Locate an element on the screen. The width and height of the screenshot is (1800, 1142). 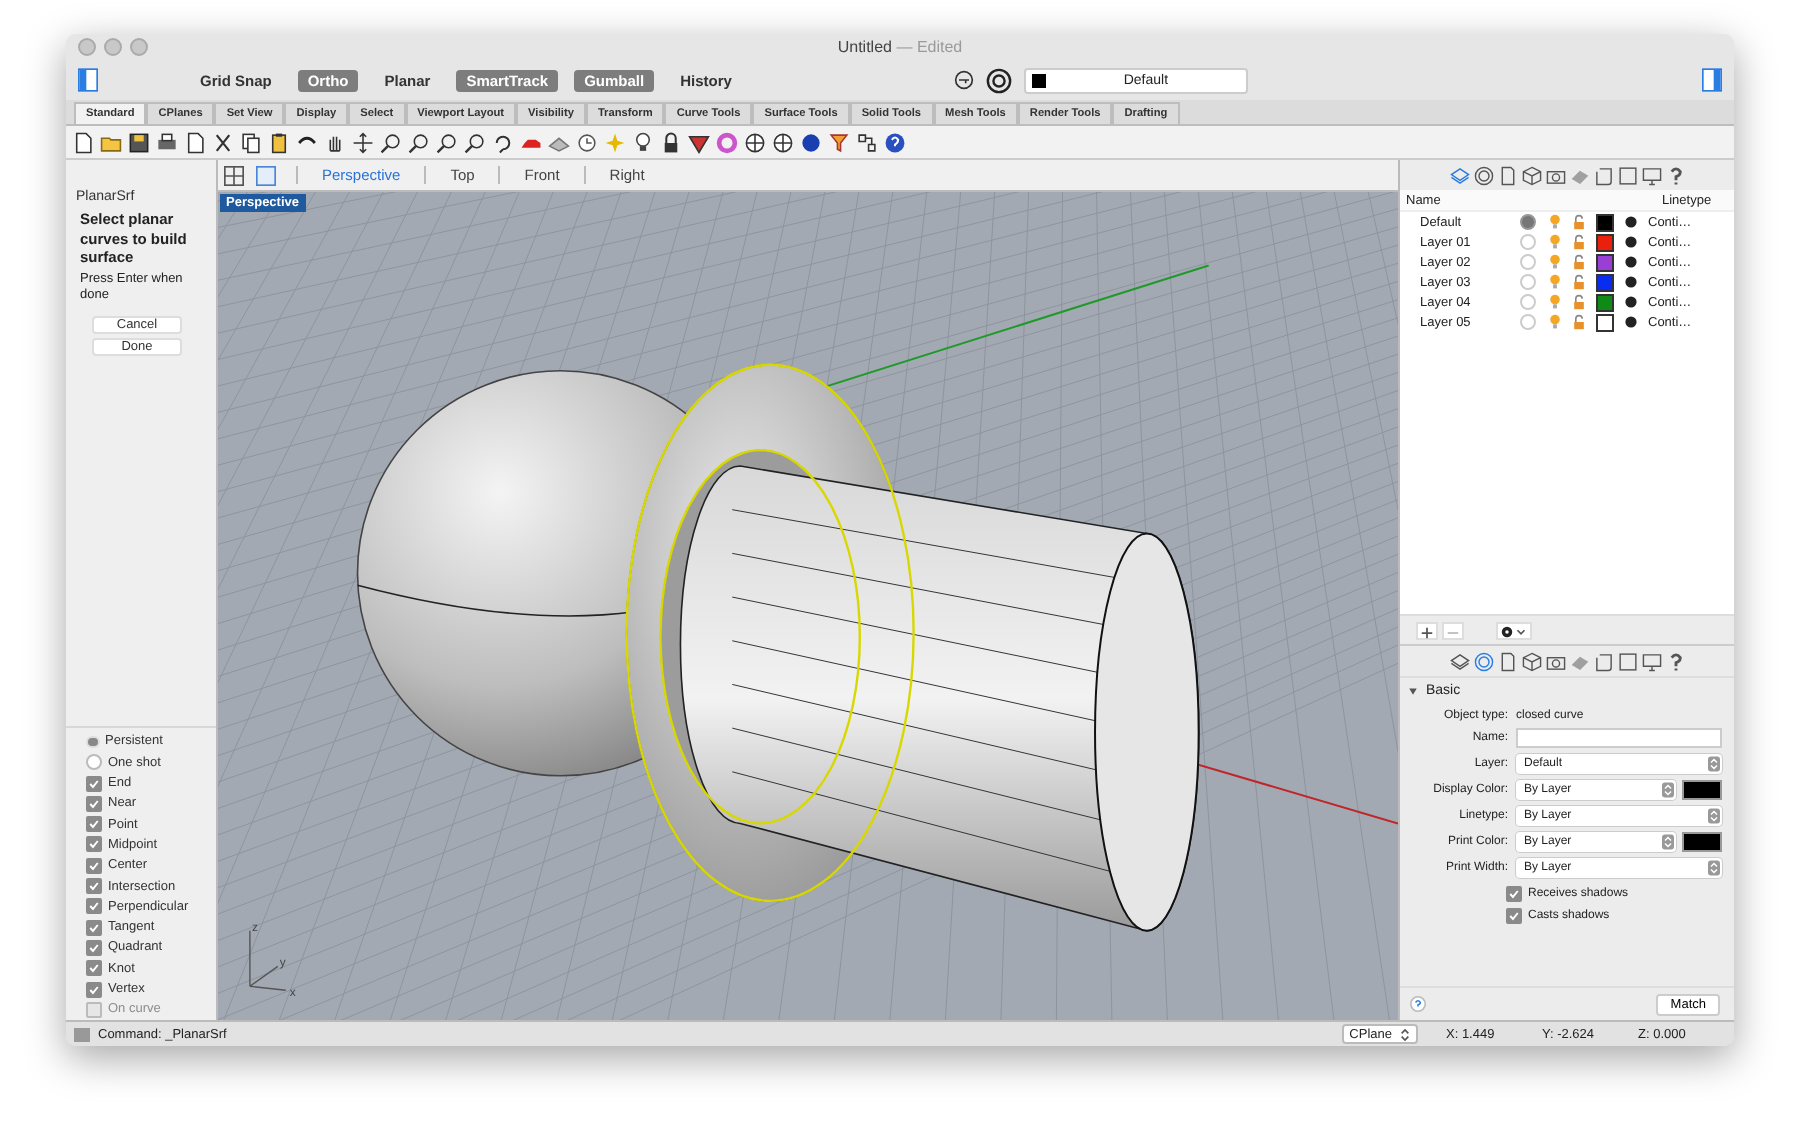
gear-icon is located at coordinates (1514, 631).